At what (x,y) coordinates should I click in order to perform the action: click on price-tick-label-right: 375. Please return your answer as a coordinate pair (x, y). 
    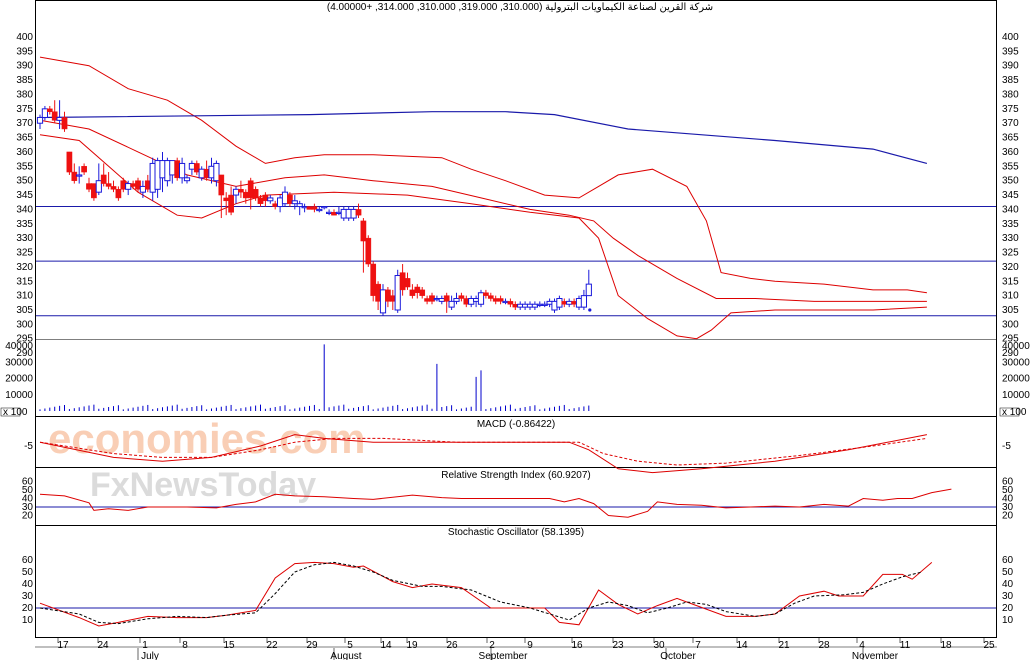
    Looking at the image, I should click on (1010, 109).